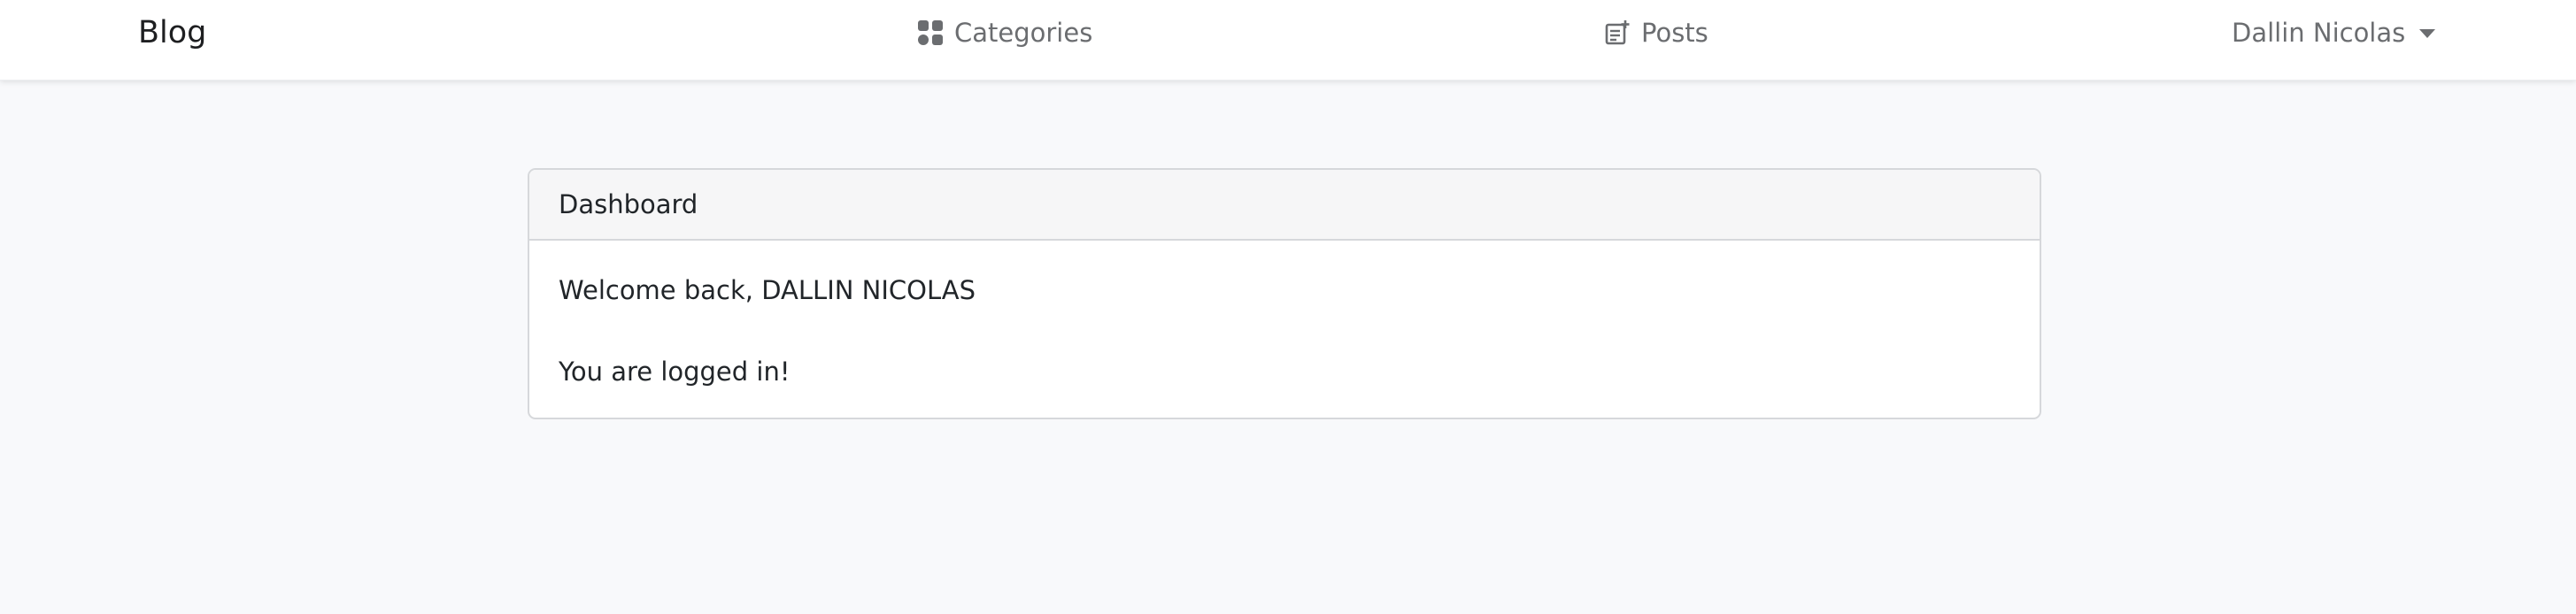 This screenshot has height=614, width=2576. I want to click on nav-categories-link: Categories, so click(1004, 33).